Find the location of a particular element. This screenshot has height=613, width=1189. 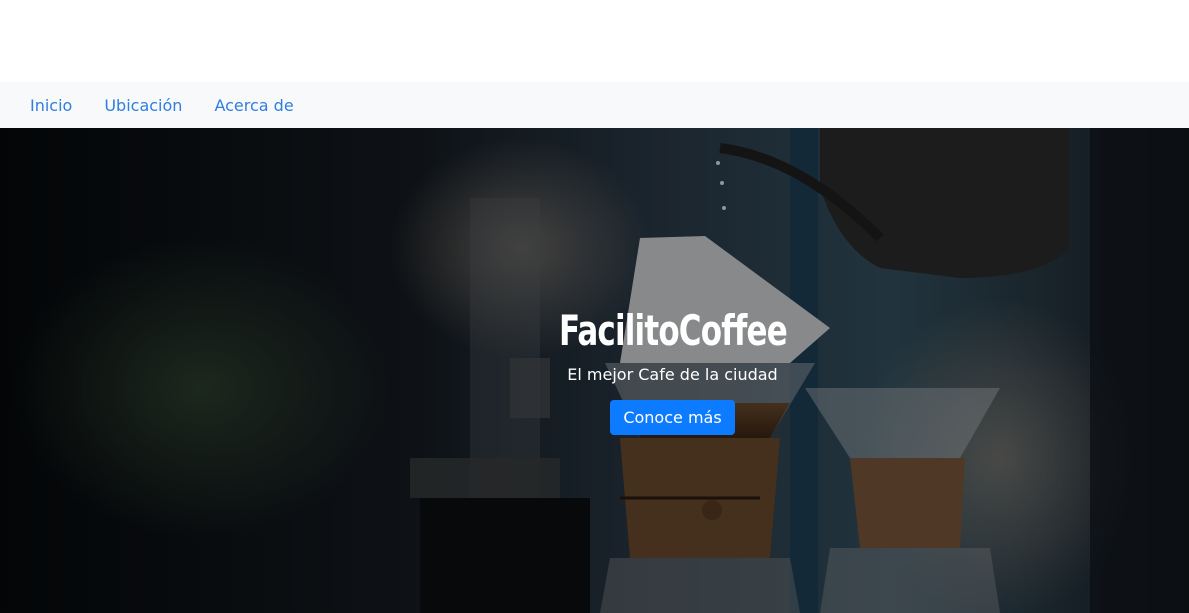

nav-link-ubicacion: Ubicación is located at coordinates (143, 105).